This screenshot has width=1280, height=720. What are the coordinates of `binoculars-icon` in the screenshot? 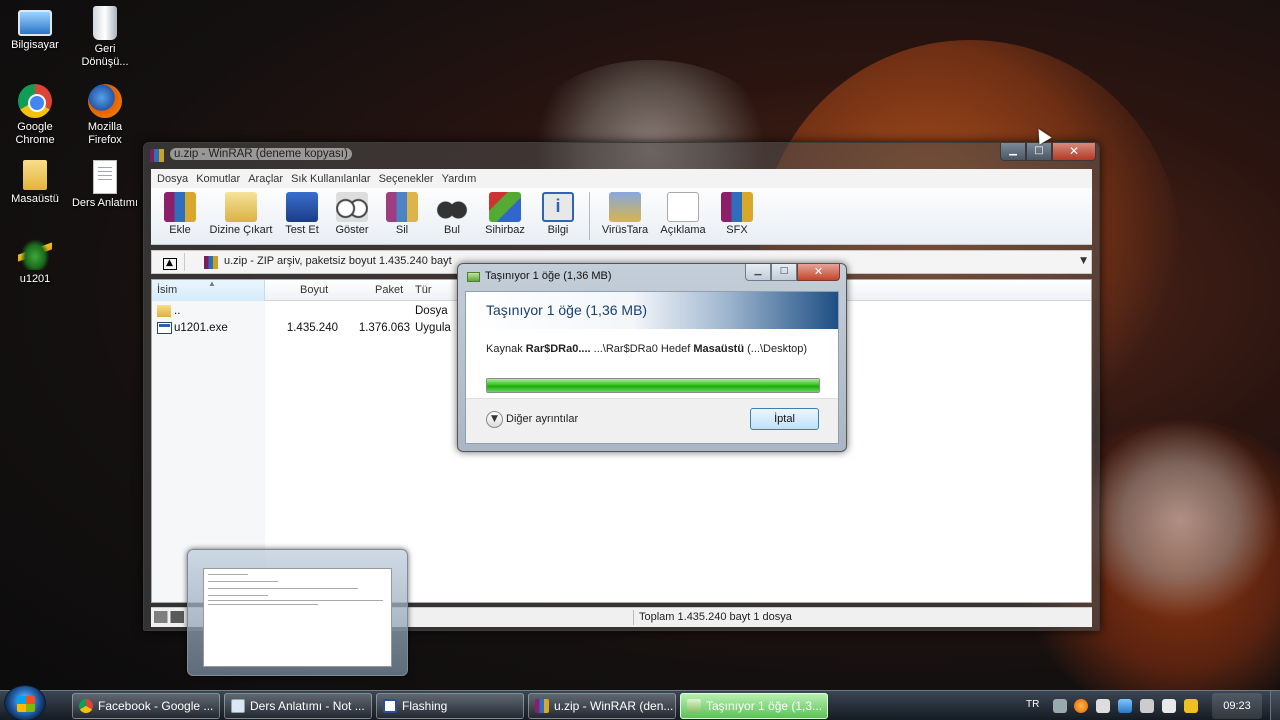 It's located at (452, 207).